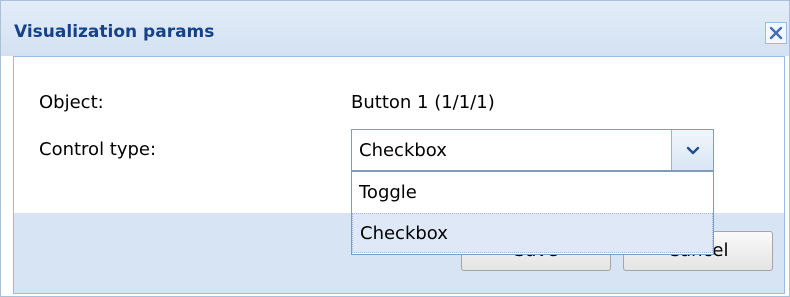 The width and height of the screenshot is (790, 297). What do you see at coordinates (532, 233) in the screenshot?
I see `option-checkbox: Checkbox` at bounding box center [532, 233].